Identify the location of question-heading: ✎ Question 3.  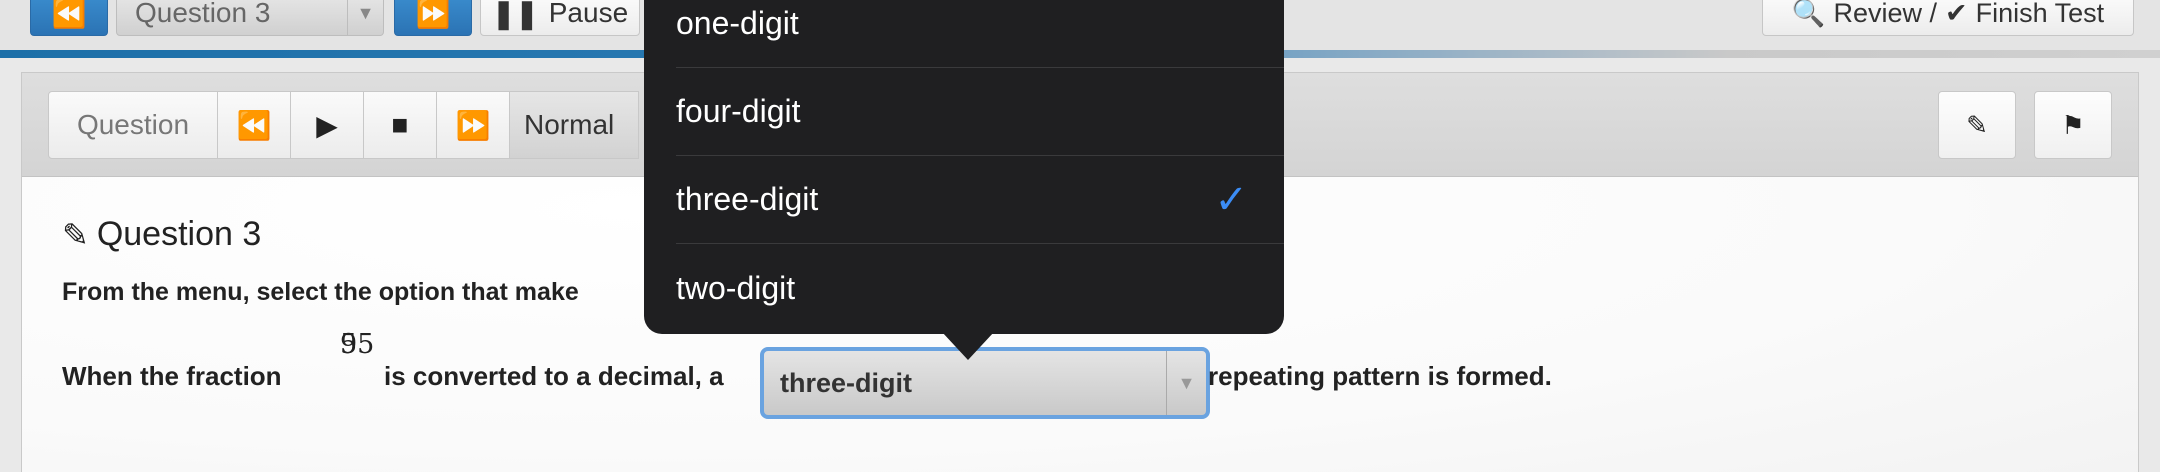
(161, 234).